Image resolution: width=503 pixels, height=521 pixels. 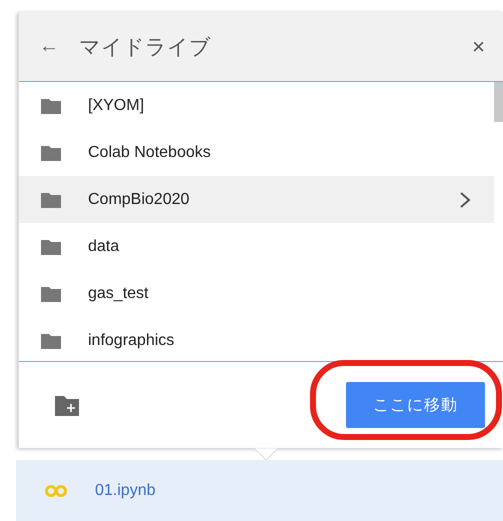 What do you see at coordinates (256, 152) in the screenshot?
I see `folder-row: Colab Notebooks` at bounding box center [256, 152].